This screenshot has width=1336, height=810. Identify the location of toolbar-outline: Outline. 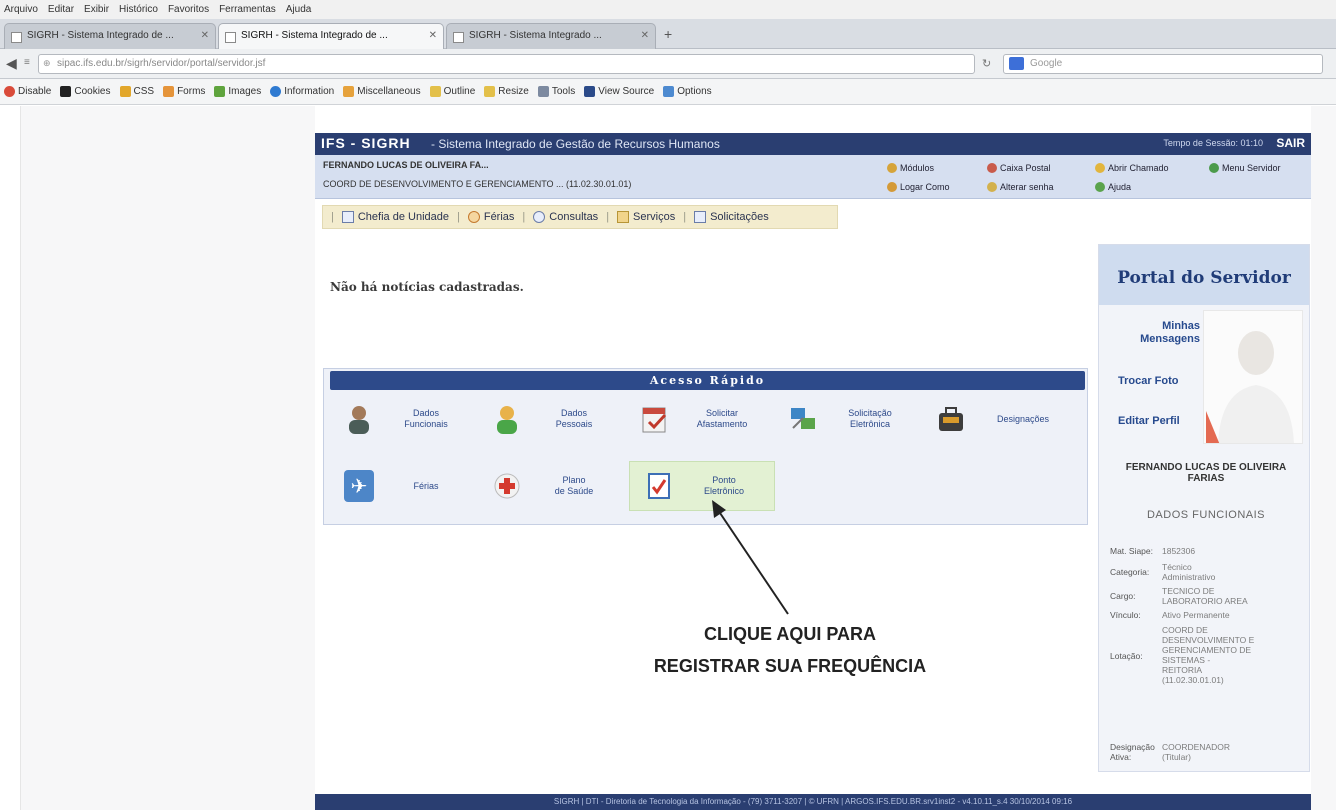
(452, 91).